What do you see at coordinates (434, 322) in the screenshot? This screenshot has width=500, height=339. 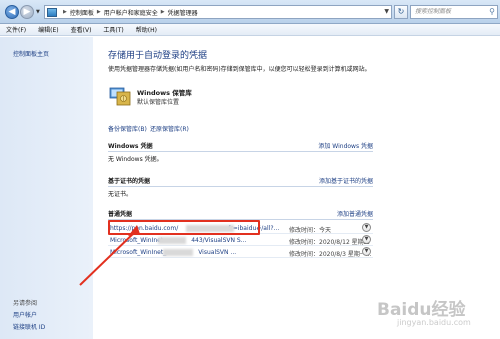 I see `watermark-url: jingyan.baidu.com` at bounding box center [434, 322].